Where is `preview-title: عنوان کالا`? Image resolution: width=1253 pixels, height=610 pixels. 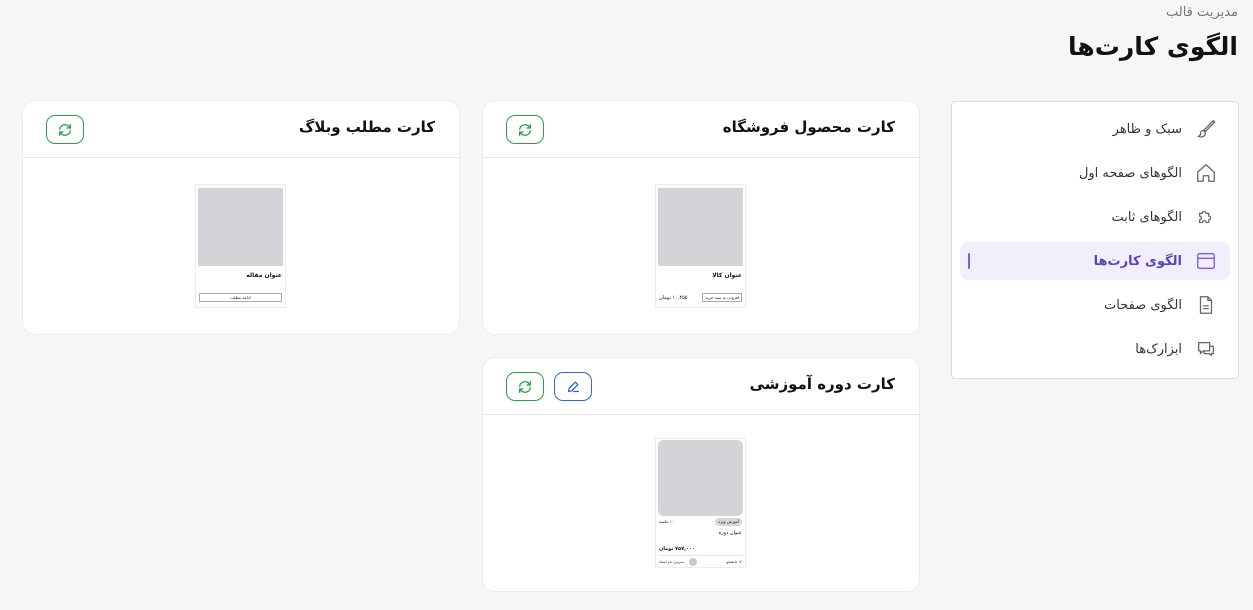
preview-title: عنوان کالا is located at coordinates (727, 275).